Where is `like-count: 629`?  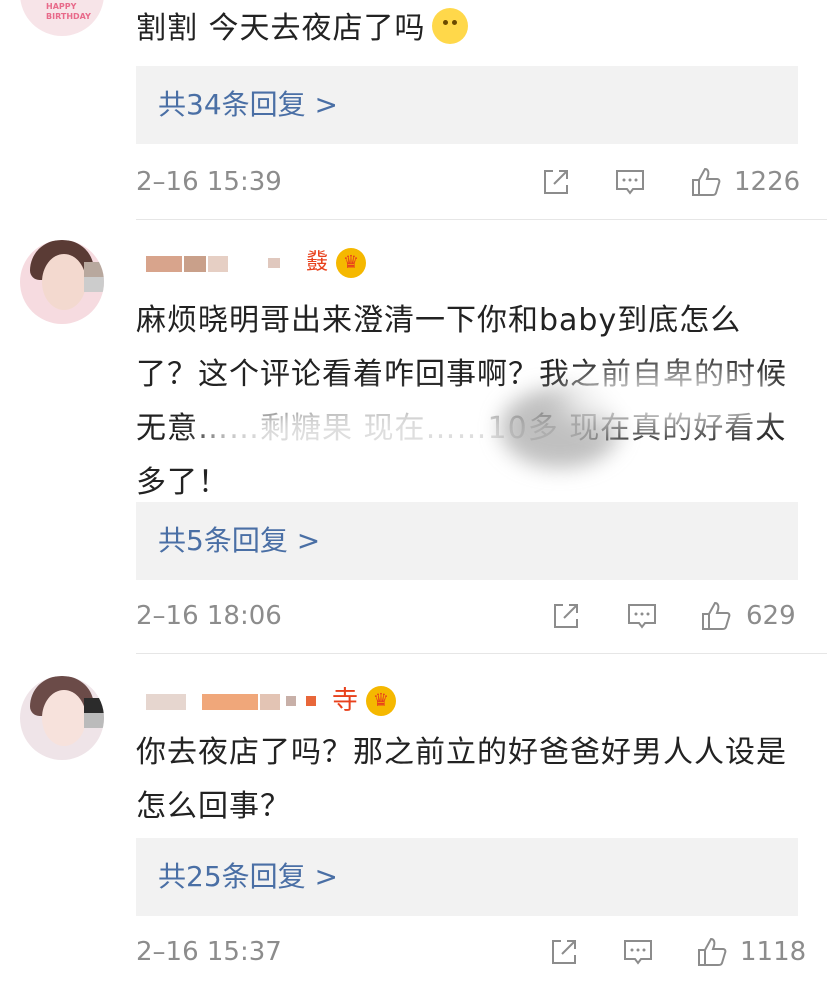 like-count: 629 is located at coordinates (771, 616).